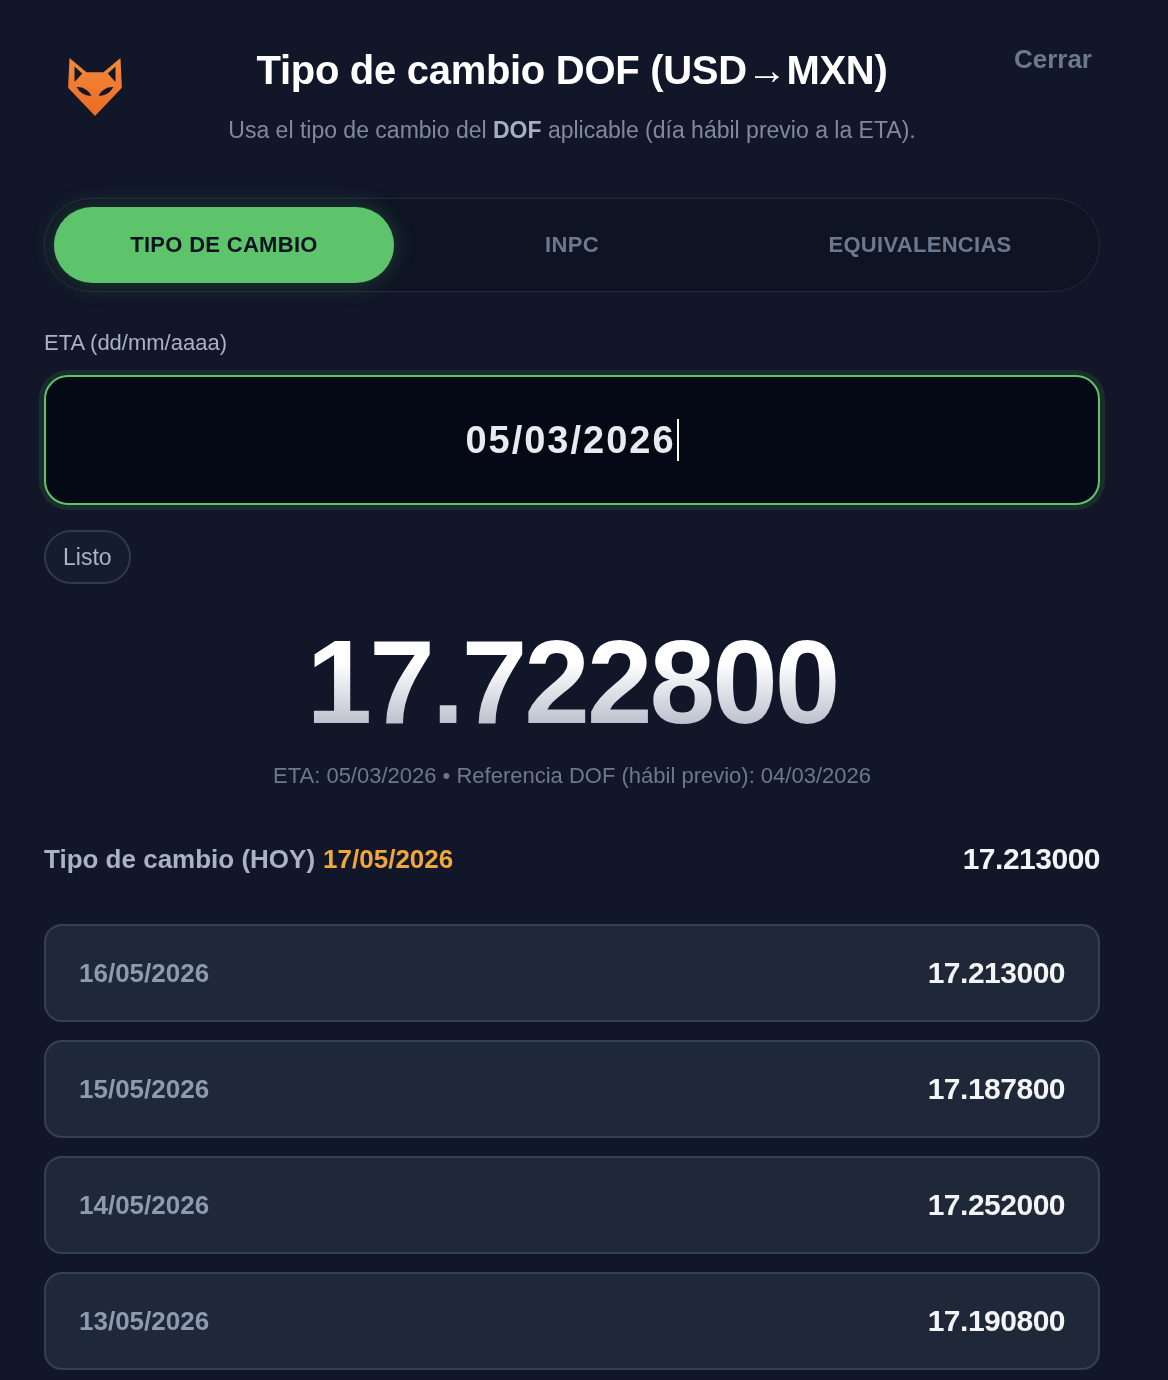 The height and width of the screenshot is (1380, 1168). I want to click on reference-note: ETA: 05/03/2026 • Referencia DOF (hábil previo): 04/03/2026, so click(572, 776).